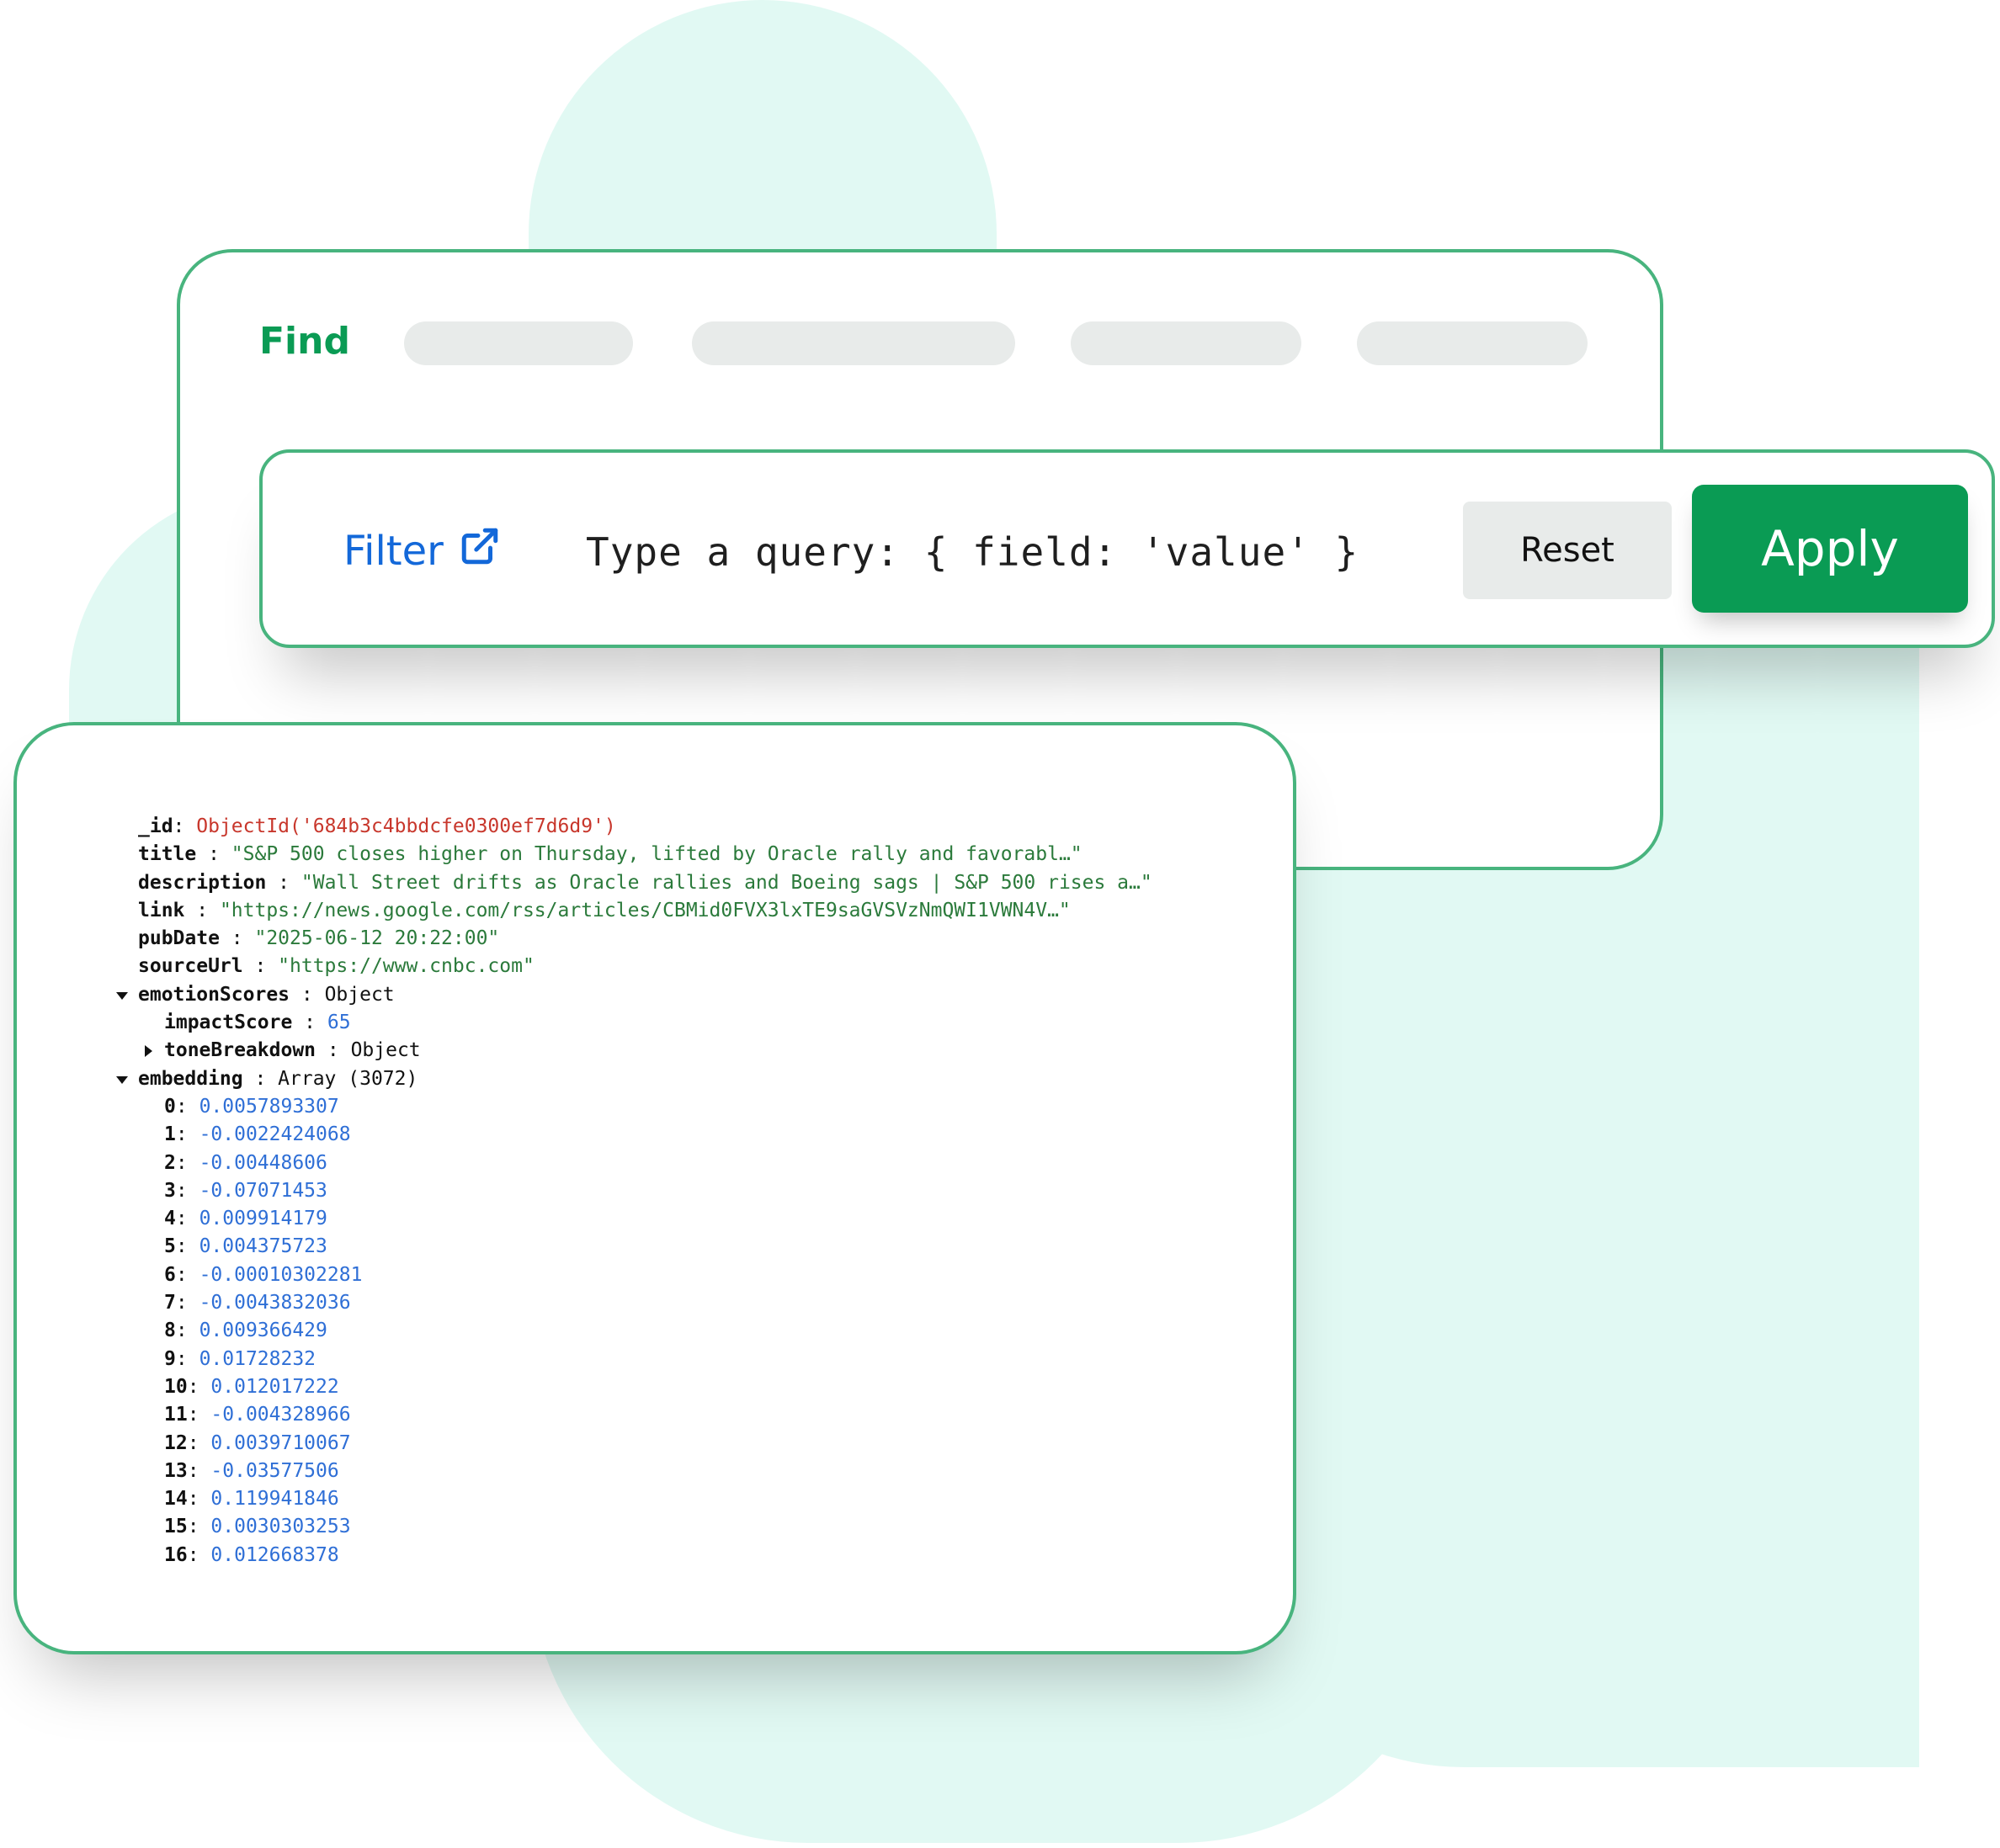 Image resolution: width=2000 pixels, height=1848 pixels. Describe the element at coordinates (245, 1190) in the screenshot. I see `array-item-row: 3: -0.07071453` at that location.